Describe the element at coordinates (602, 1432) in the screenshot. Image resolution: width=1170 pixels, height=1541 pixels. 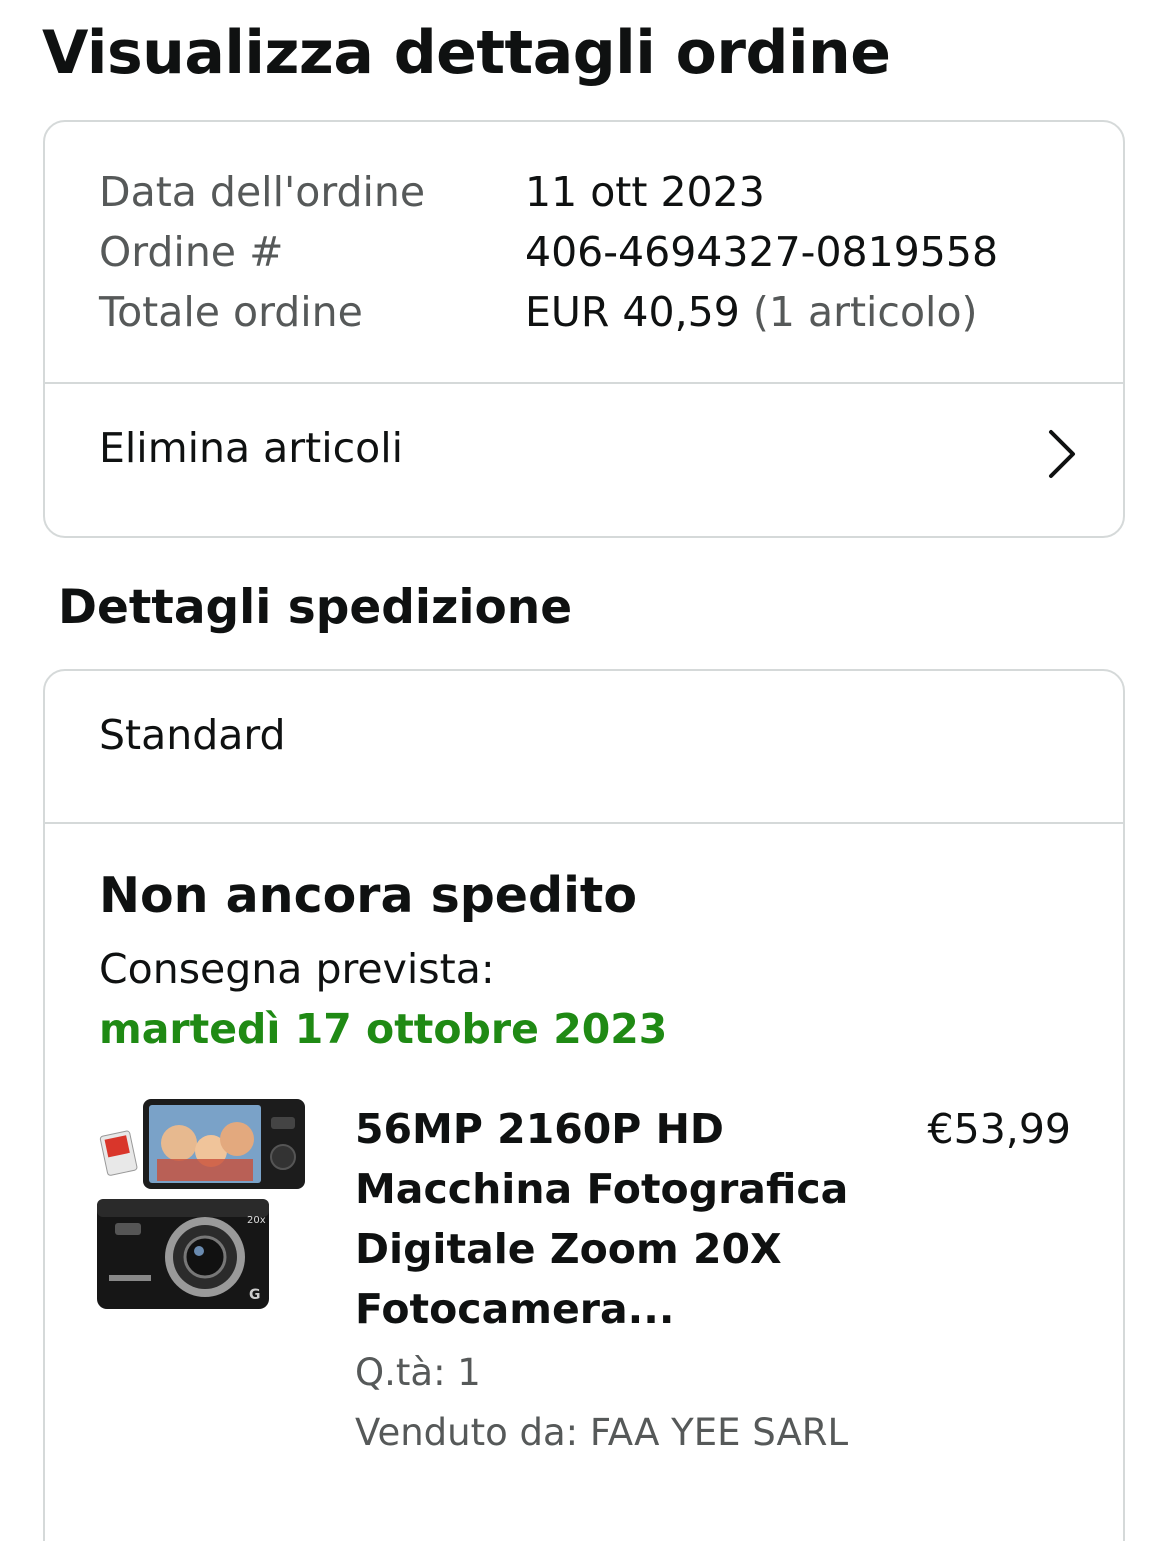
I see `product-seller: Venduto da: FAA YEE SARL` at that location.